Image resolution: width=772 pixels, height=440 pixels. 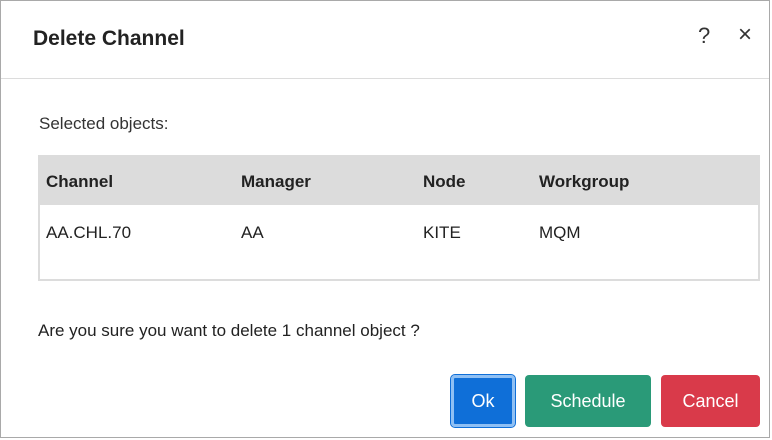 What do you see at coordinates (79, 182) in the screenshot?
I see `column-header-channel: Channel` at bounding box center [79, 182].